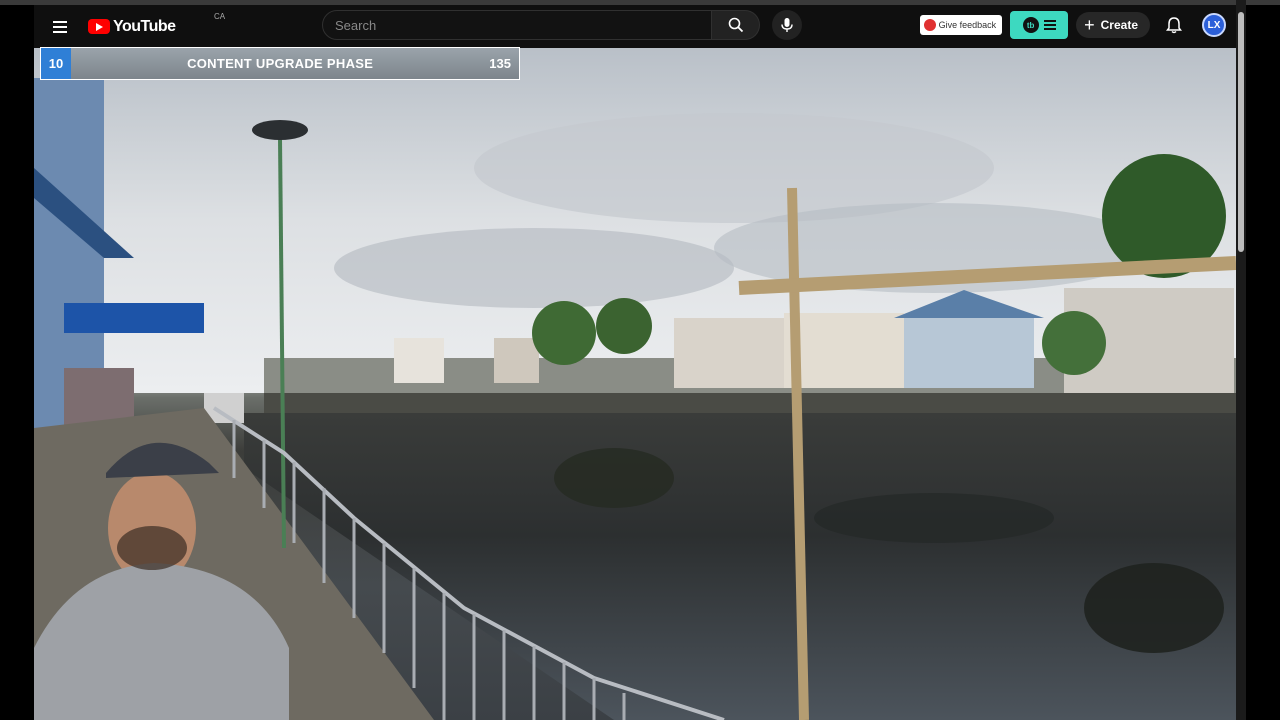 The image size is (1280, 720). I want to click on extension-menu-icon, so click(1049, 25).